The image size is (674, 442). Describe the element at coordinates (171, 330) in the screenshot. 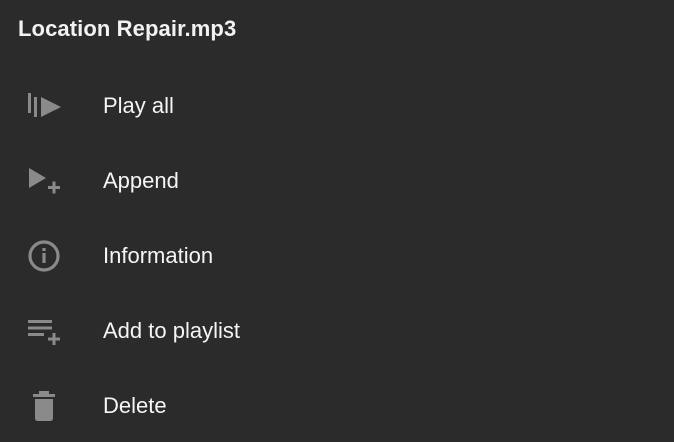

I see `menu-item-label: Add to playlist` at that location.